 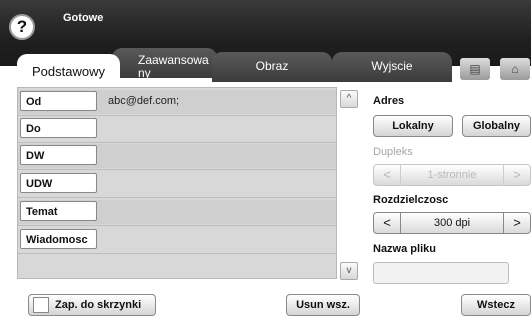 I want to click on table-row: Od abc@def.com;, so click(x=177, y=102).